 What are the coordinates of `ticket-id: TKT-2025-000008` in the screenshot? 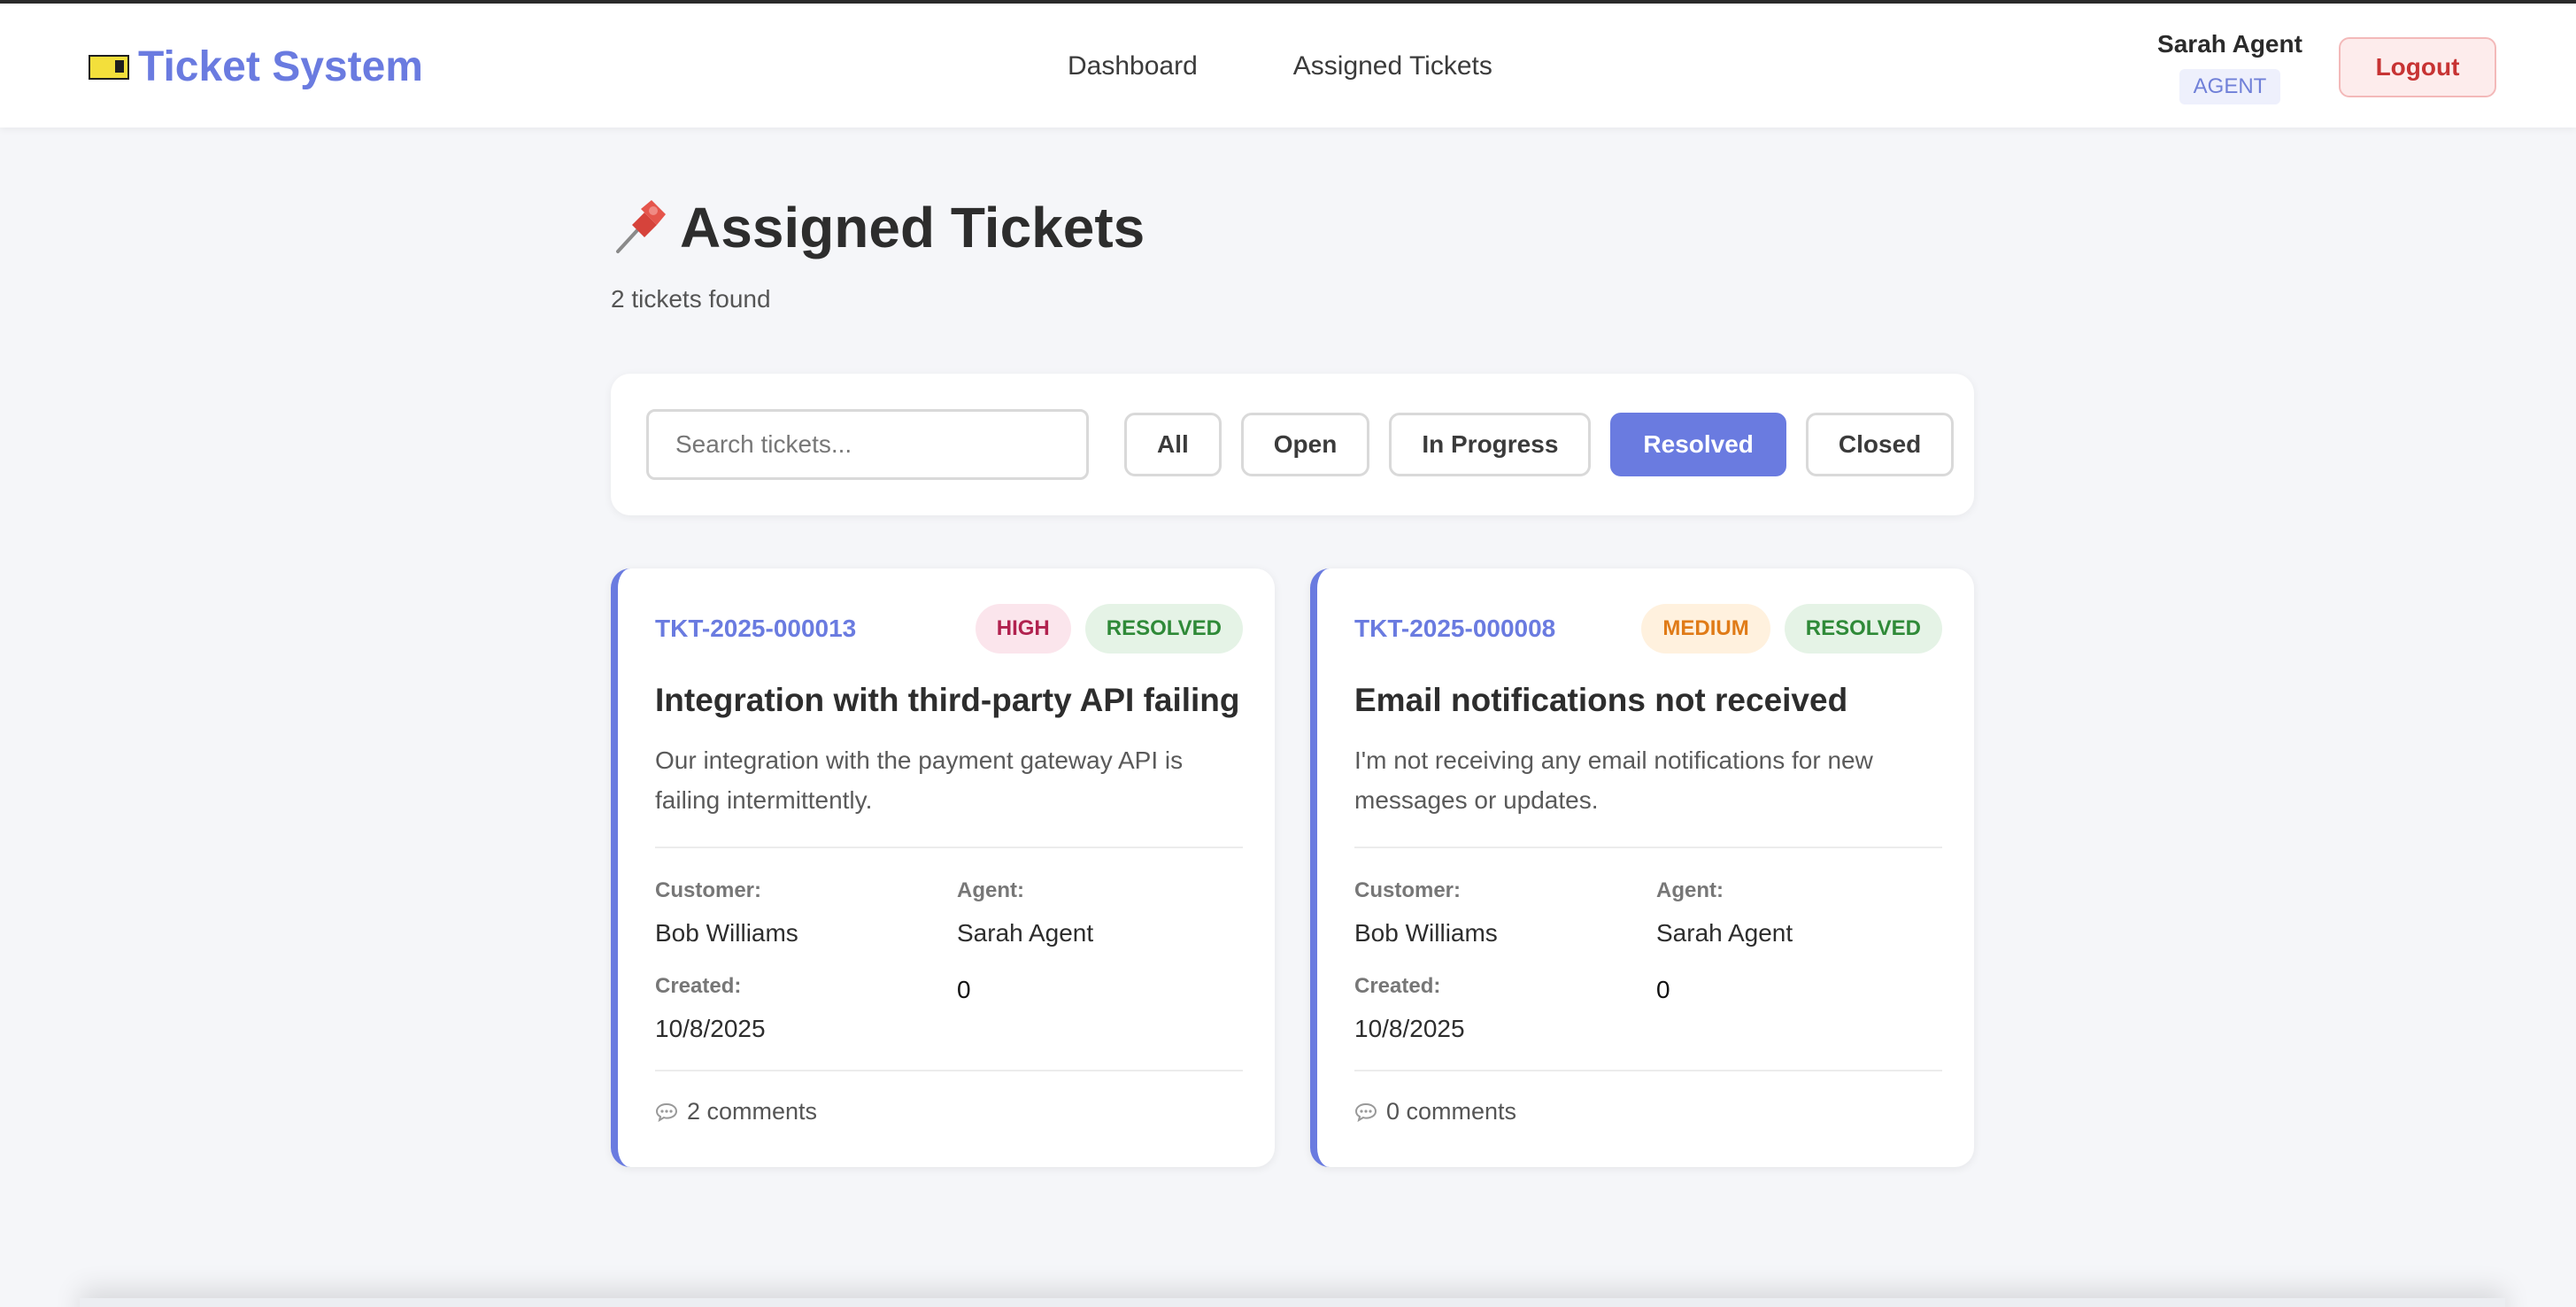 It's located at (1454, 629).